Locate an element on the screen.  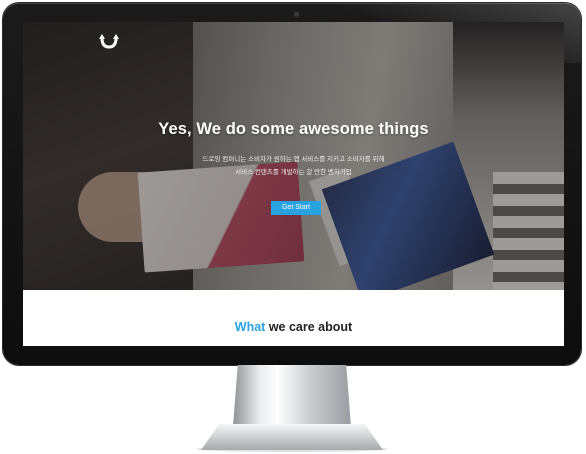
section-title-accent: What is located at coordinates (250, 327).